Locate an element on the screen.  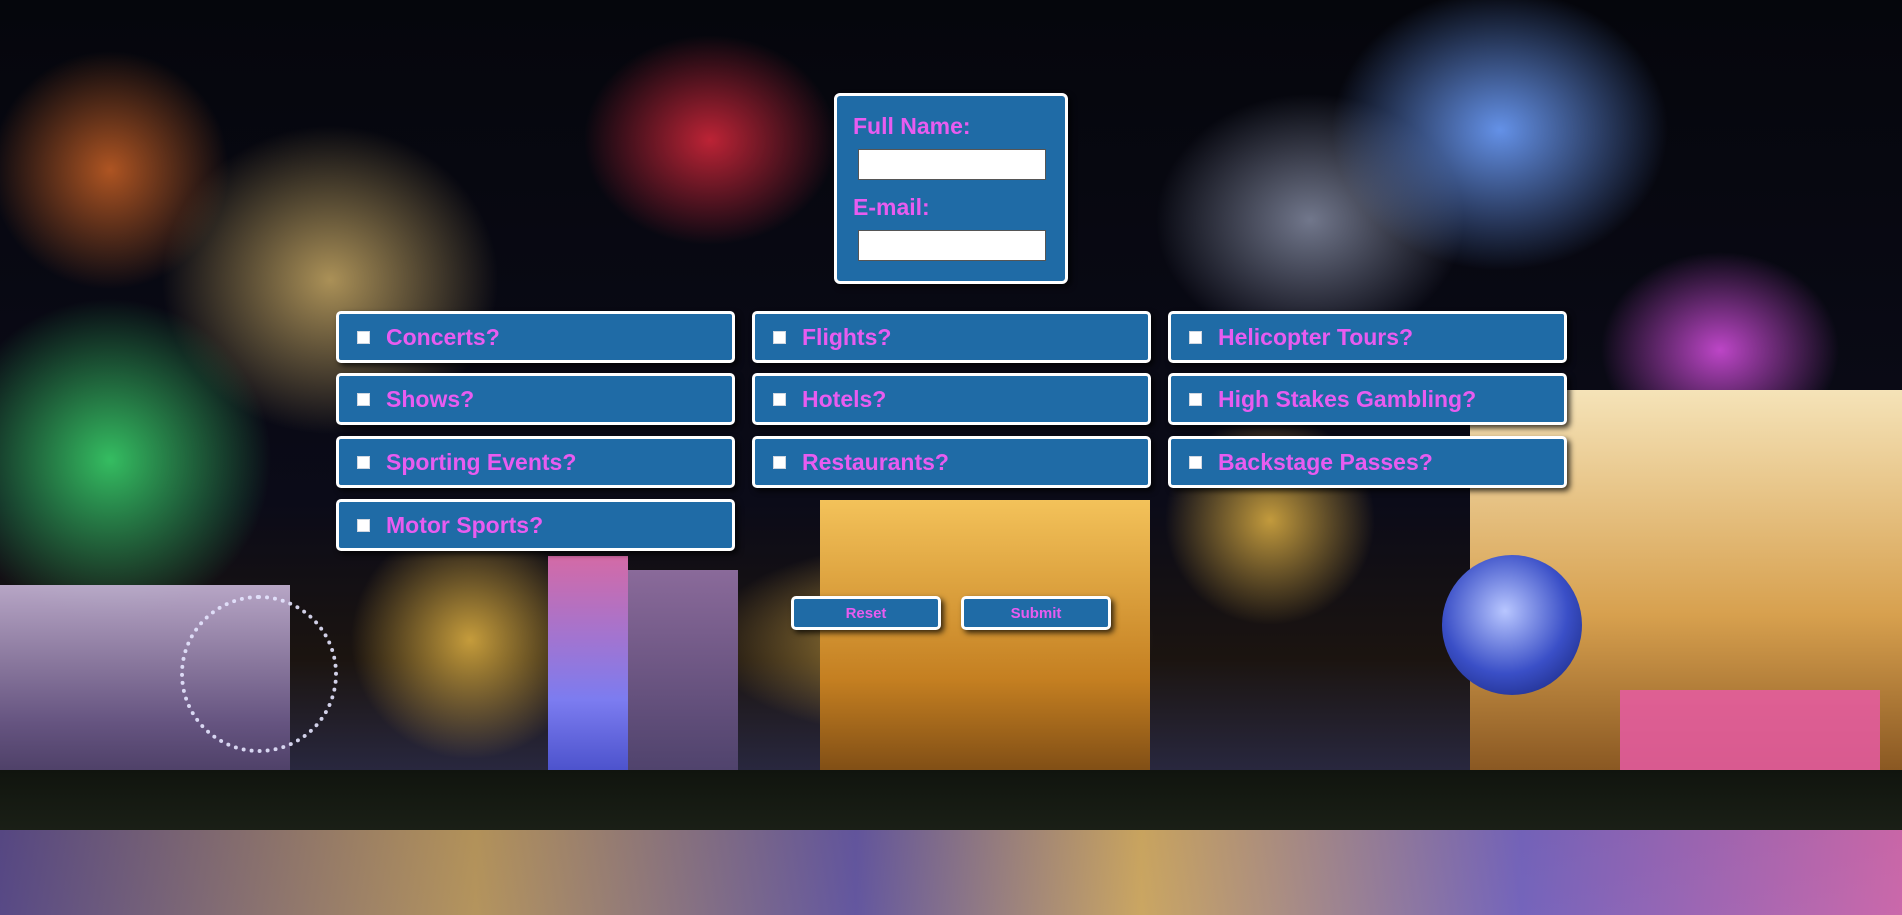
shows-checkbox is located at coordinates (363, 399).